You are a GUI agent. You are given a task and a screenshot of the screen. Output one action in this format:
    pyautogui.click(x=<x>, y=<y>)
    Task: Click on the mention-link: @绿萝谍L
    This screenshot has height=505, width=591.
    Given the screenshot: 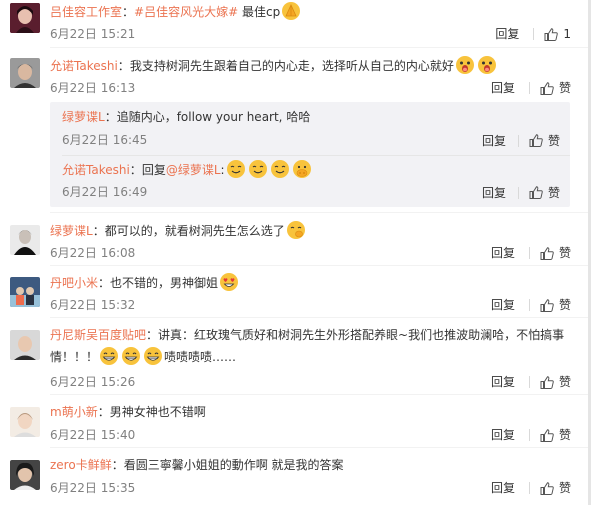 What is the action you would take?
    pyautogui.click(x=193, y=170)
    